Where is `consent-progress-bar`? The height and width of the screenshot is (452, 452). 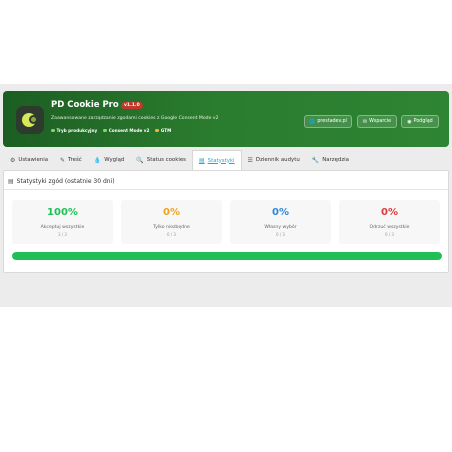
consent-progress-bar is located at coordinates (227, 256).